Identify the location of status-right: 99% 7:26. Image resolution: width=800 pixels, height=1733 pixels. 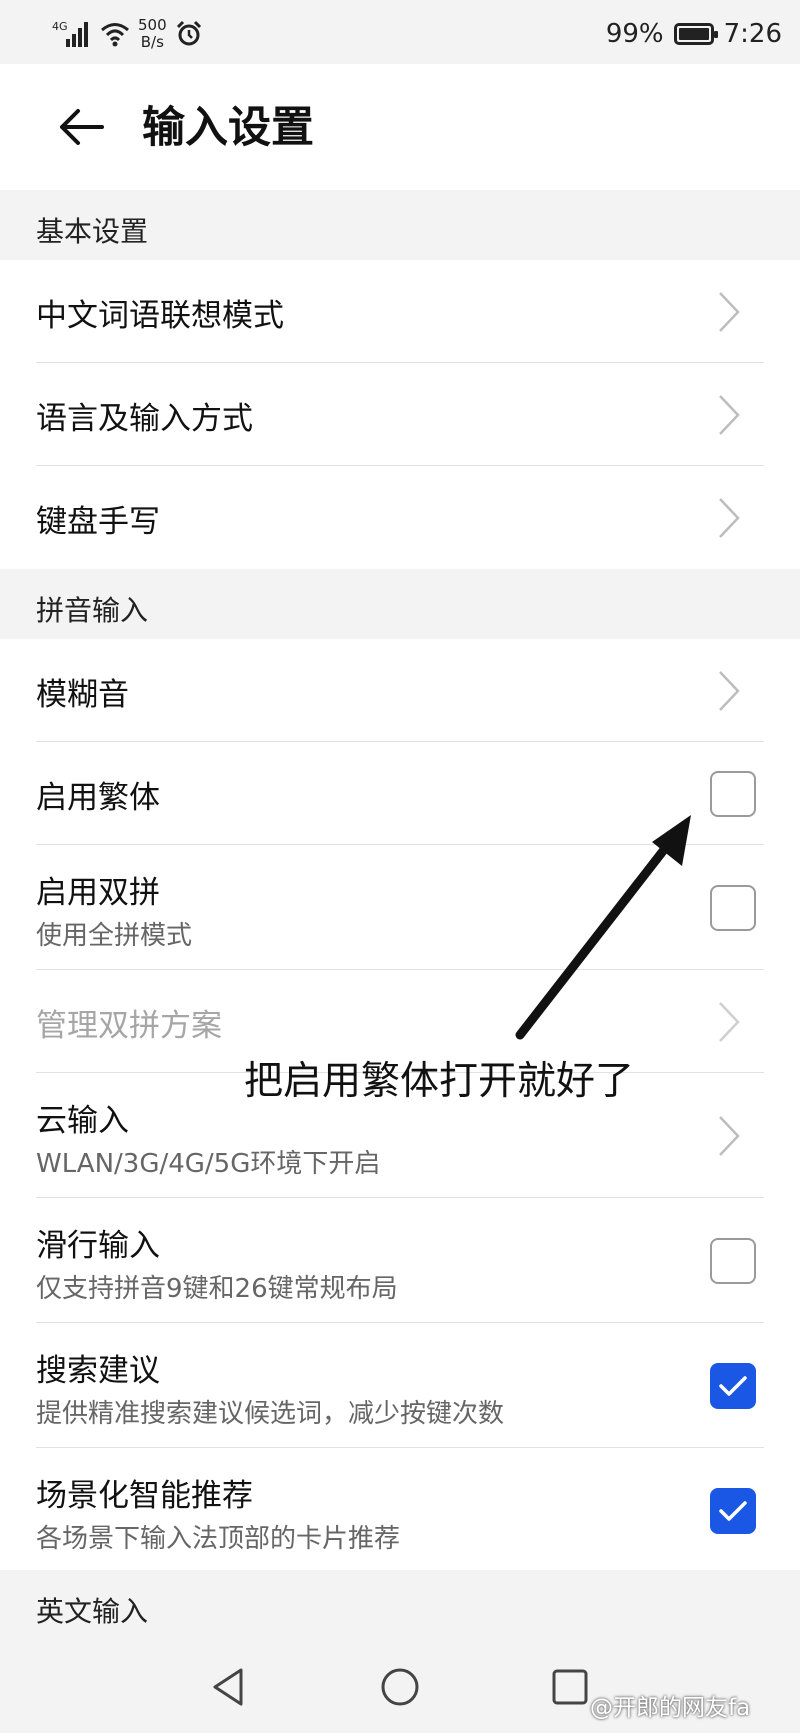
(694, 34).